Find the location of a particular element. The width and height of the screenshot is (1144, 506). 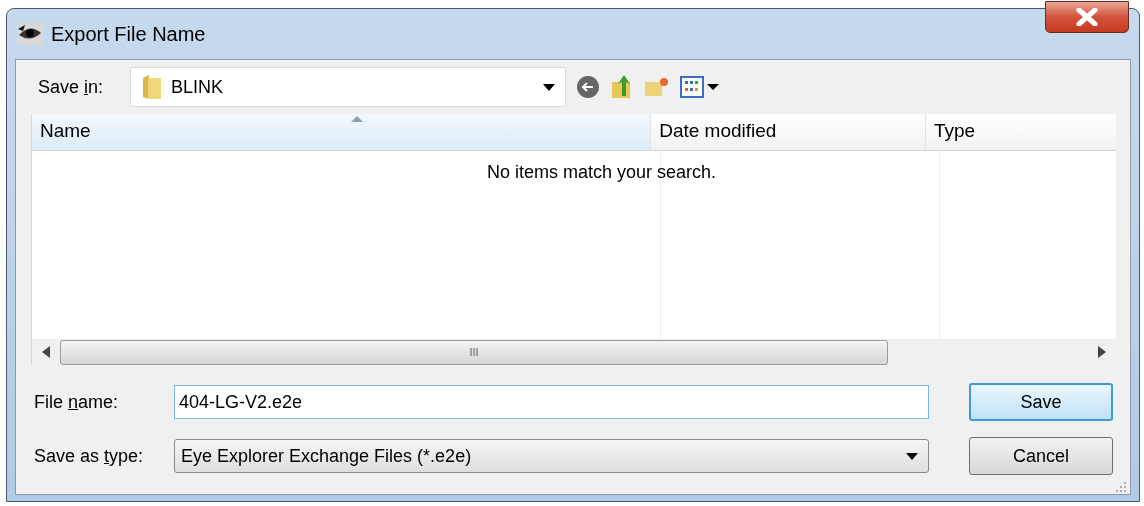

dialog-button: Cancel is located at coordinates (1041, 456).